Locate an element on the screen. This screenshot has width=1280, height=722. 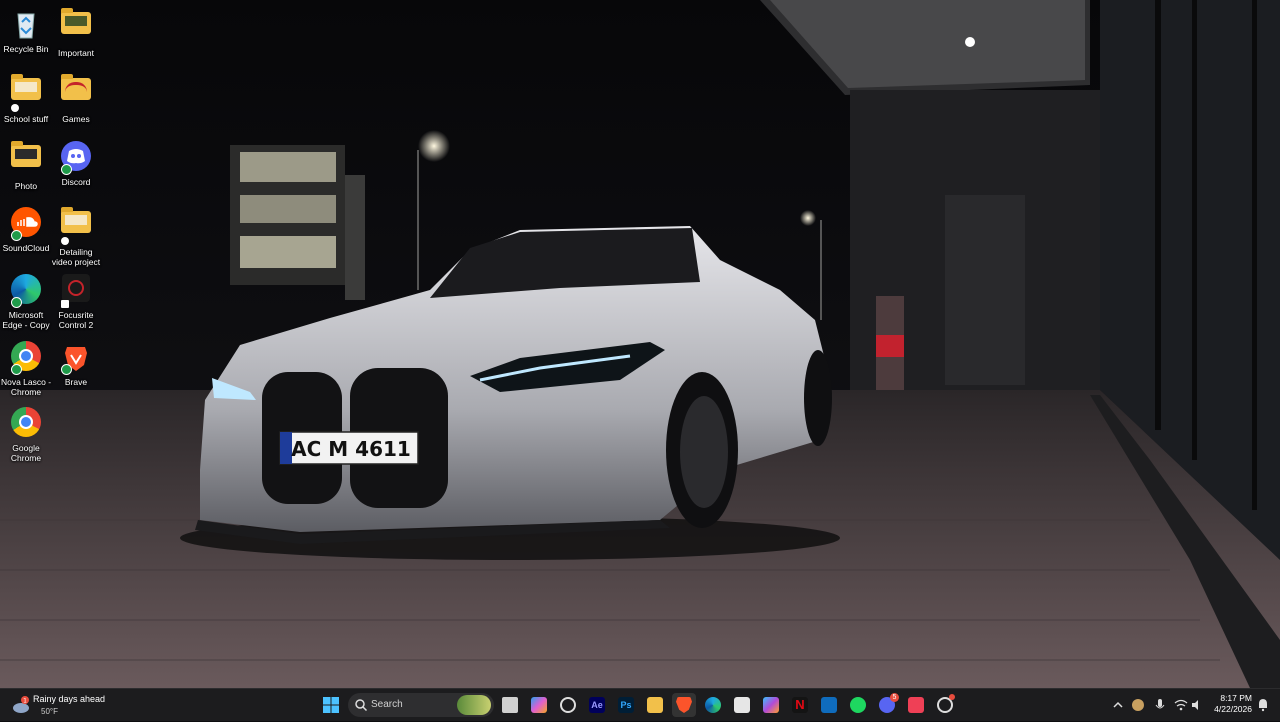
weather-temp: 50°F is located at coordinates (49, 711).